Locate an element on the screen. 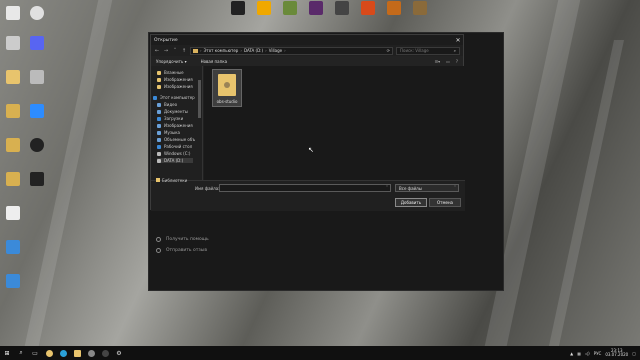  settings-icon: ⚙ is located at coordinates (119, 353).